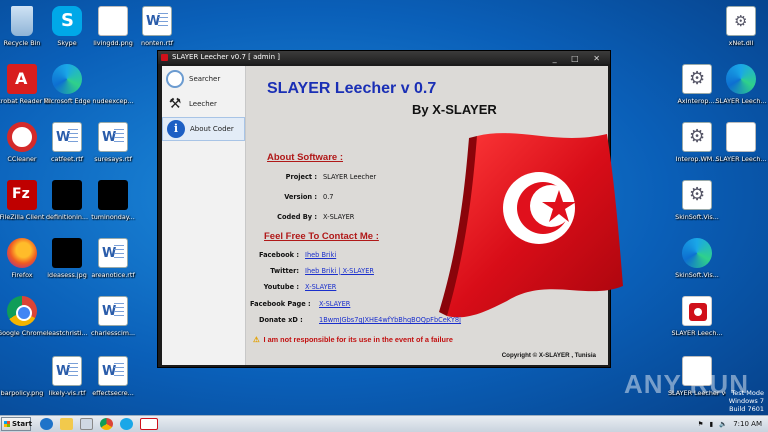 The image size is (768, 432). What do you see at coordinates (256, 339) in the screenshot?
I see `warning-icon: ⚠` at bounding box center [256, 339].